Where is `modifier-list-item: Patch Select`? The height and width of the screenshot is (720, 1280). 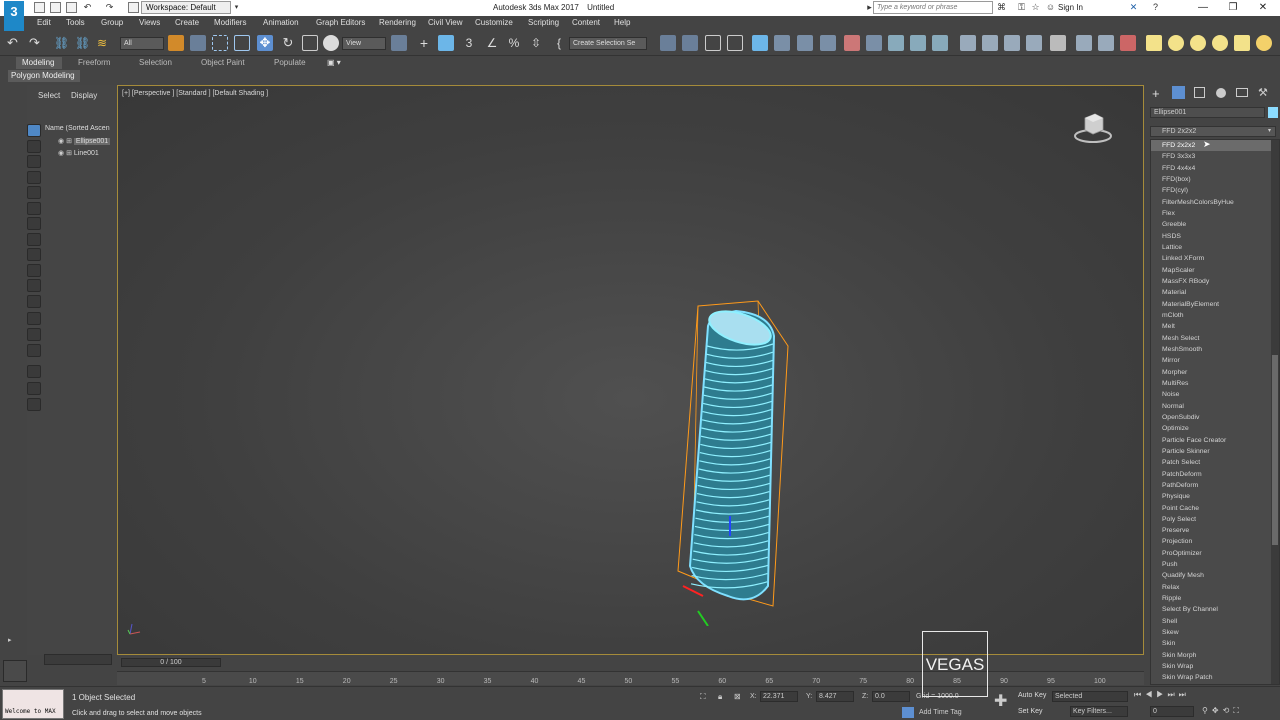 modifier-list-item: Patch Select is located at coordinates (1215, 462).